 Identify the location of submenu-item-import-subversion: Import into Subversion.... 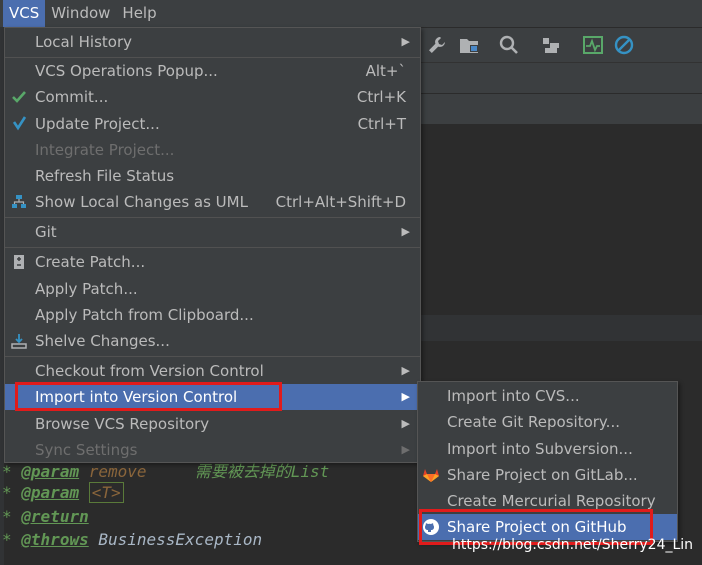
(547, 449).